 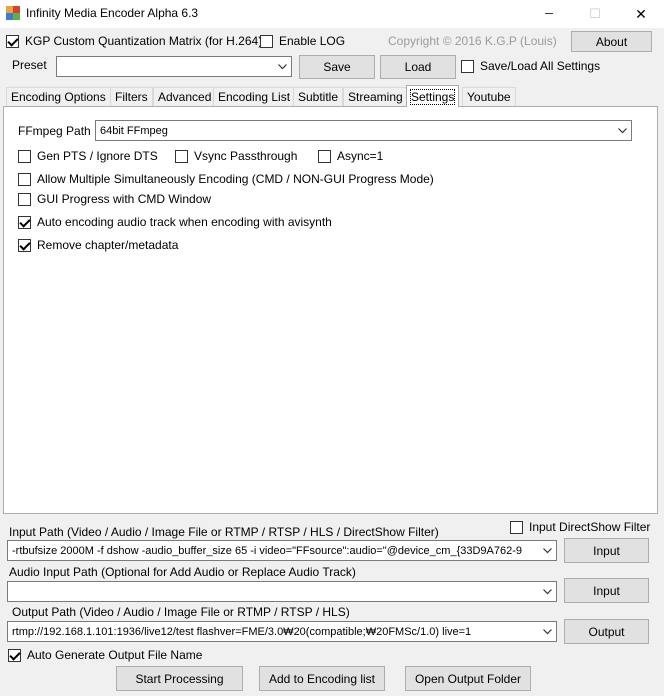 I want to click on app-icon, so click(x=13, y=13).